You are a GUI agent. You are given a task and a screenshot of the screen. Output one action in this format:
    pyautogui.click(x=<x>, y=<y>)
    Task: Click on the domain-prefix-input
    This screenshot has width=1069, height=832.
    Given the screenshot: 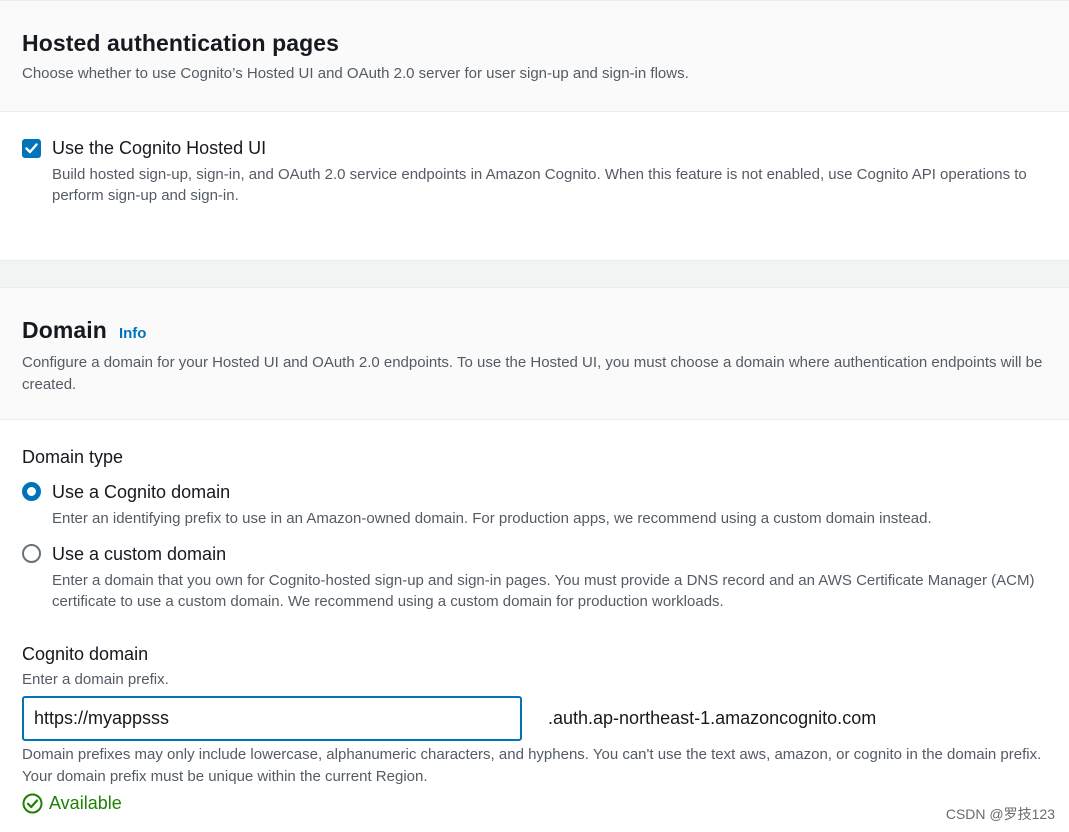 What is the action you would take?
    pyautogui.click(x=272, y=718)
    